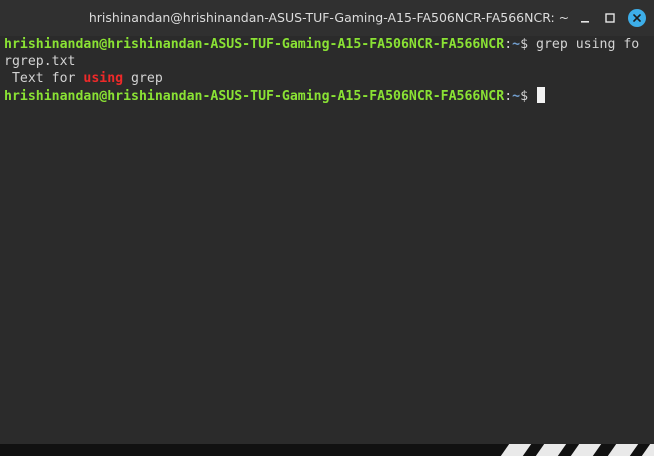  I want to click on command-text: grep using fo, so click(588, 44).